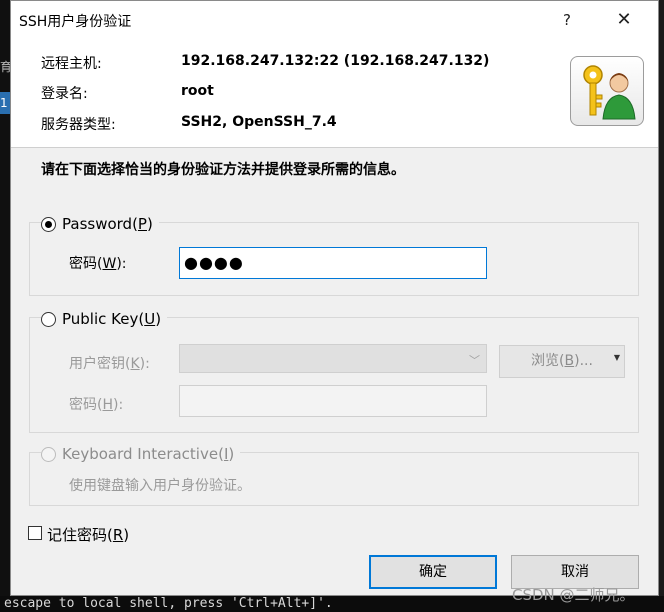 This screenshot has width=664, height=612. Describe the element at coordinates (334, 147) in the screenshot. I see `info-separator` at that location.